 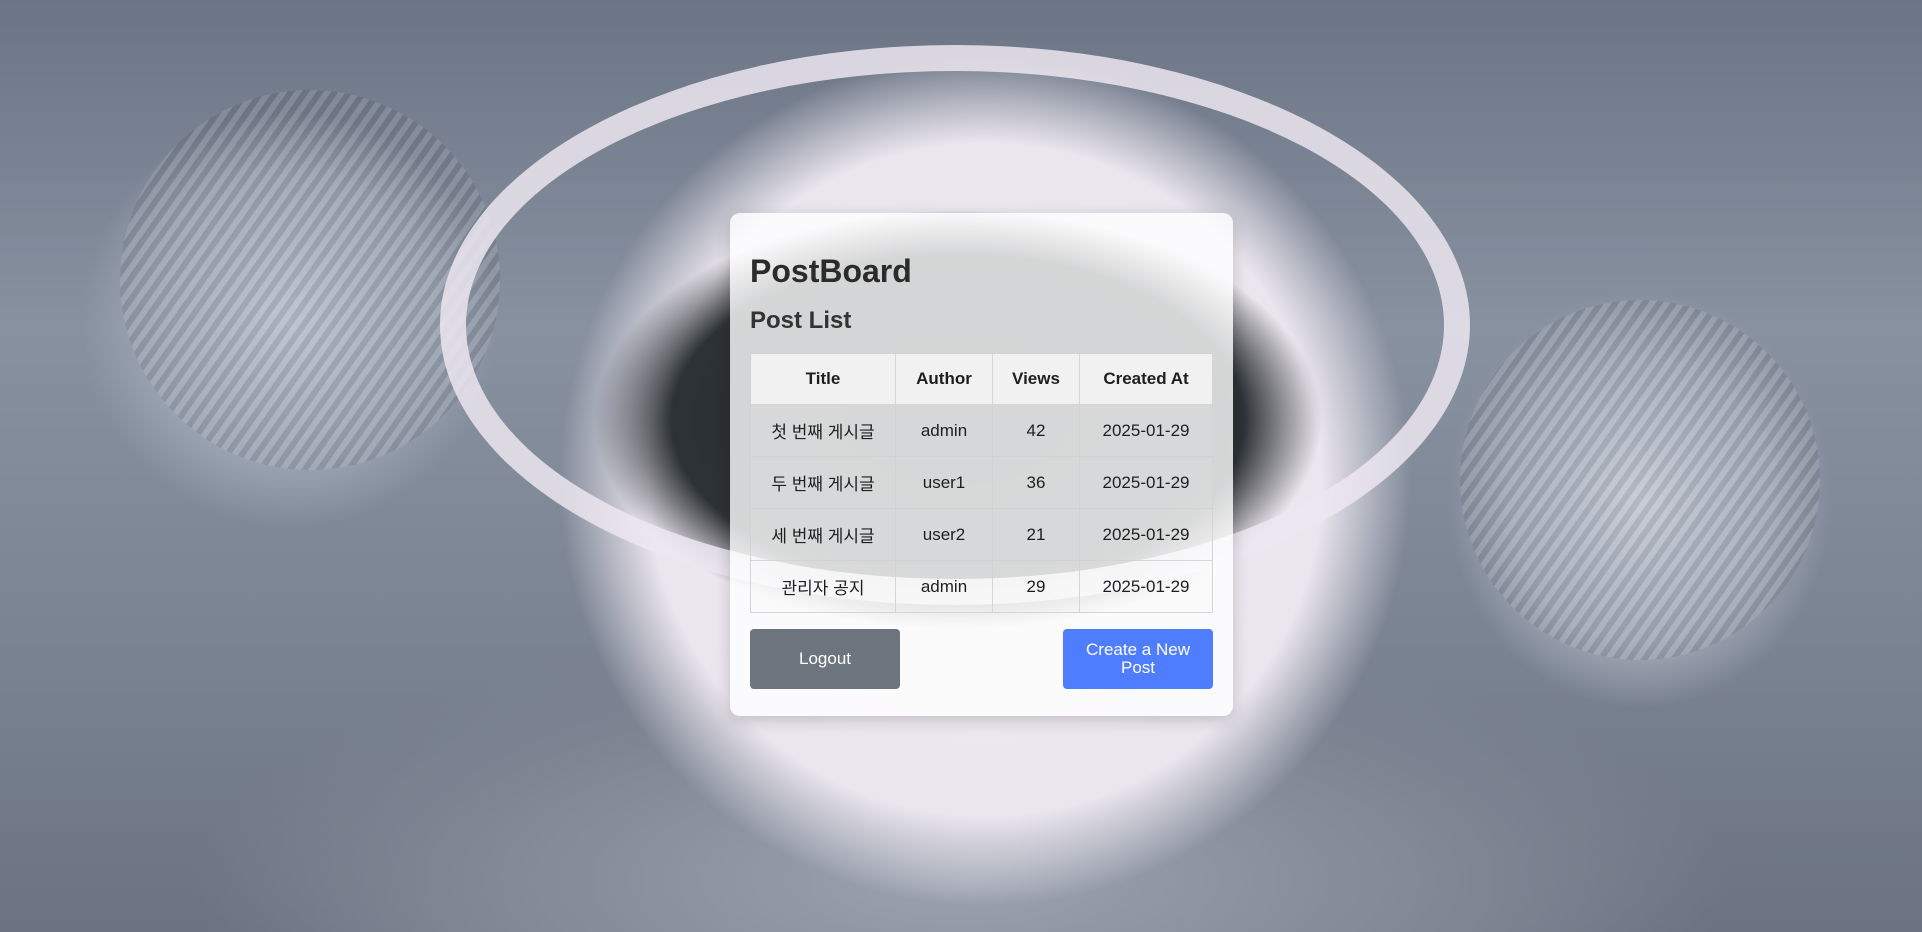 I want to click on column-header-views: Views, so click(x=1036, y=379).